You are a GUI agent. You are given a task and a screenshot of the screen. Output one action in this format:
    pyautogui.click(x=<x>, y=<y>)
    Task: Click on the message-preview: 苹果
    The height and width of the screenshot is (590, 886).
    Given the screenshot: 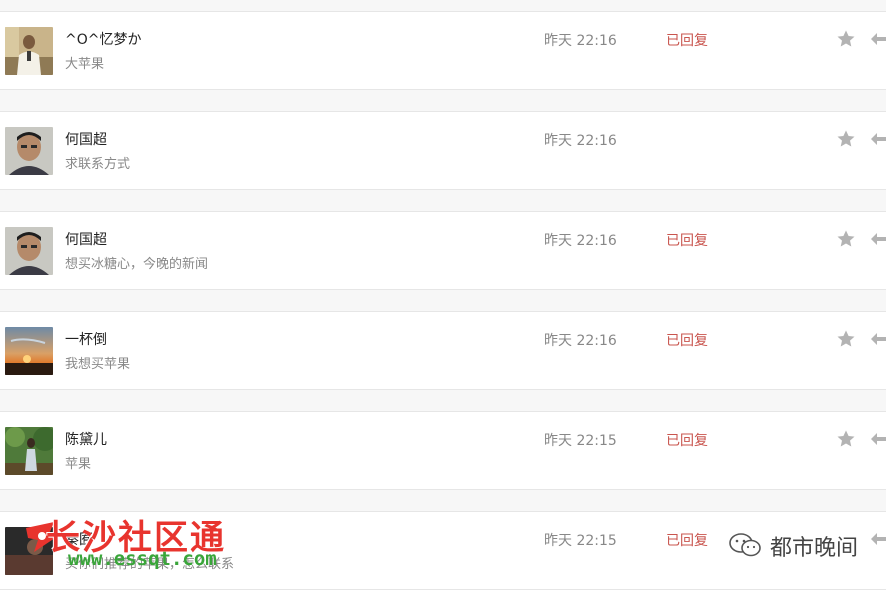 What is the action you would take?
    pyautogui.click(x=78, y=464)
    